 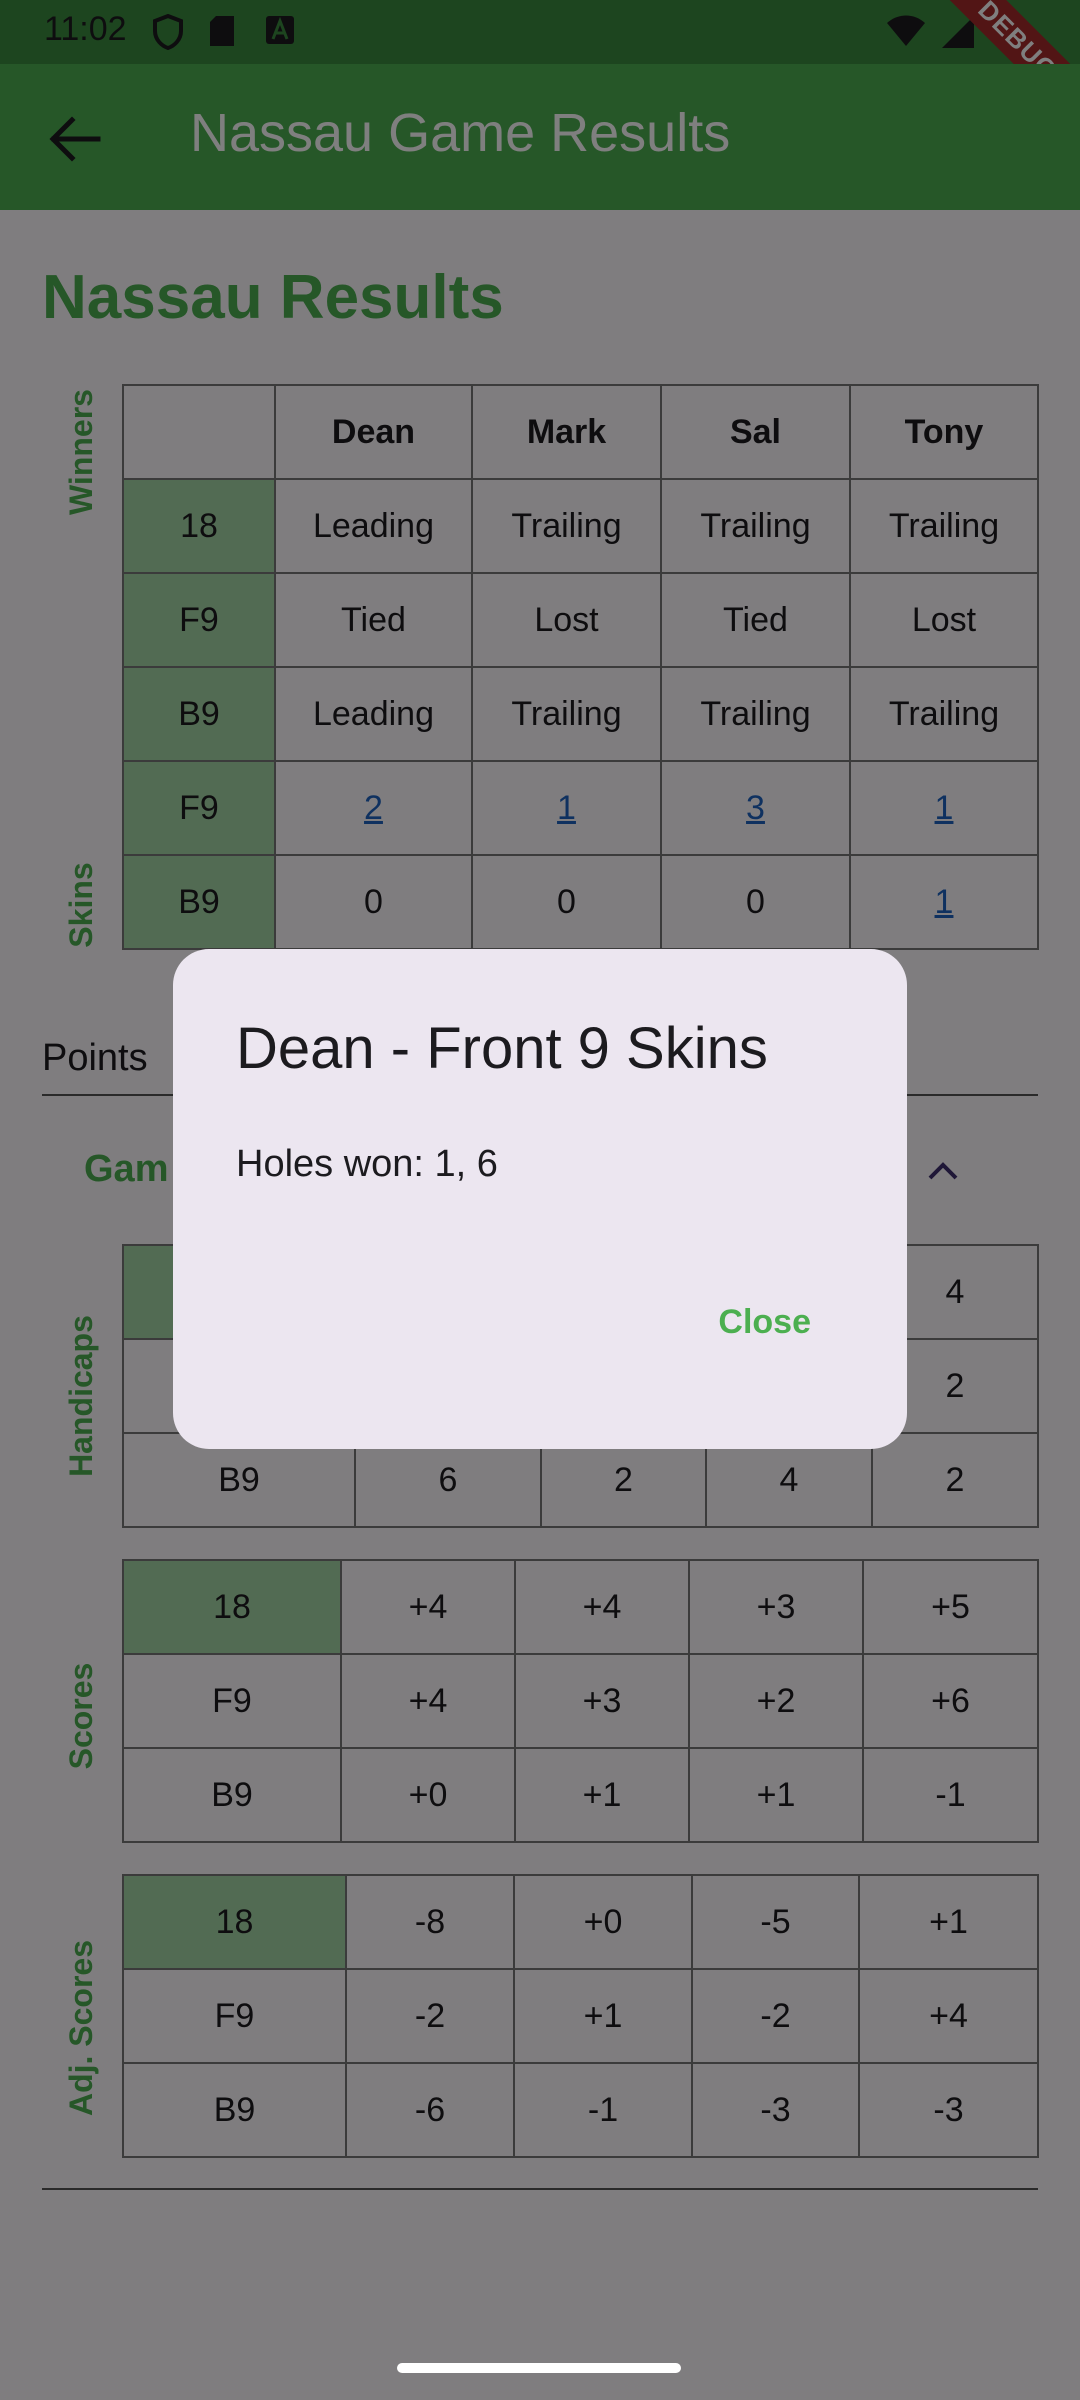 What do you see at coordinates (502, 1048) in the screenshot?
I see `dialog-title: Dean - Front 9 Skins` at bounding box center [502, 1048].